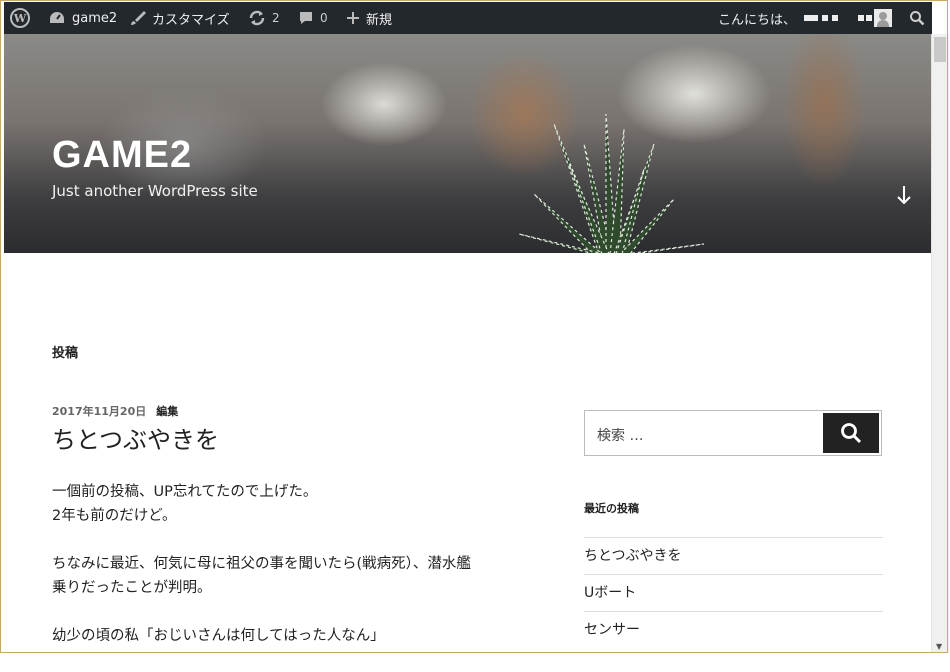 This screenshot has height=672, width=950. I want to click on scroll-down-arrow-icon, so click(904, 198).